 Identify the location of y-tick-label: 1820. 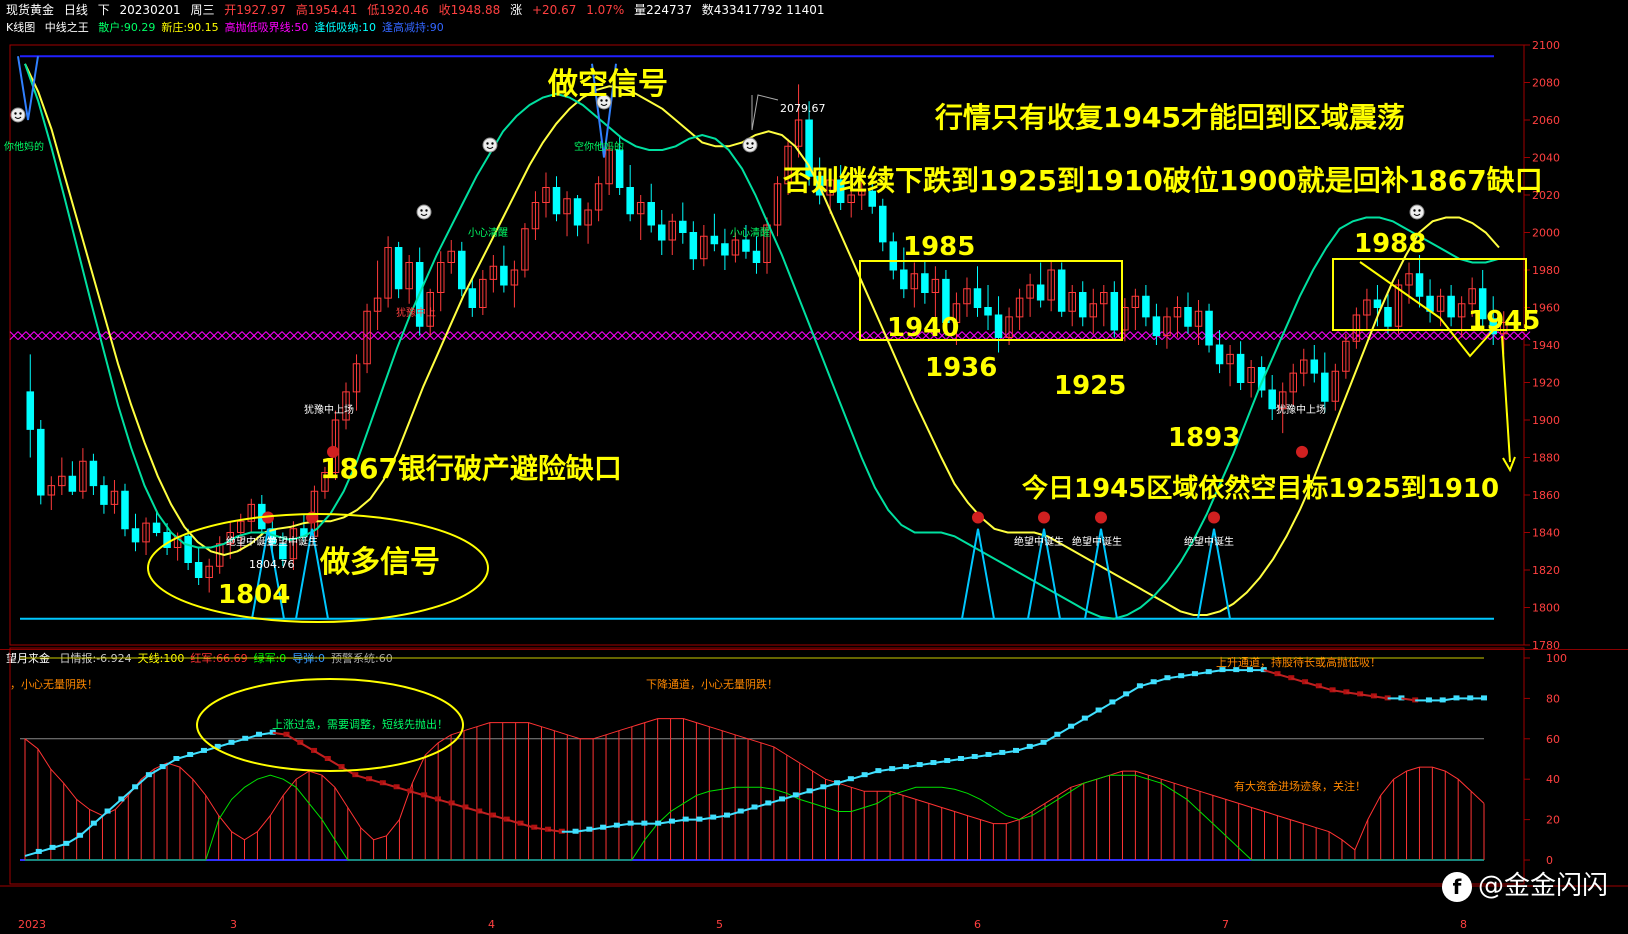
(1546, 570).